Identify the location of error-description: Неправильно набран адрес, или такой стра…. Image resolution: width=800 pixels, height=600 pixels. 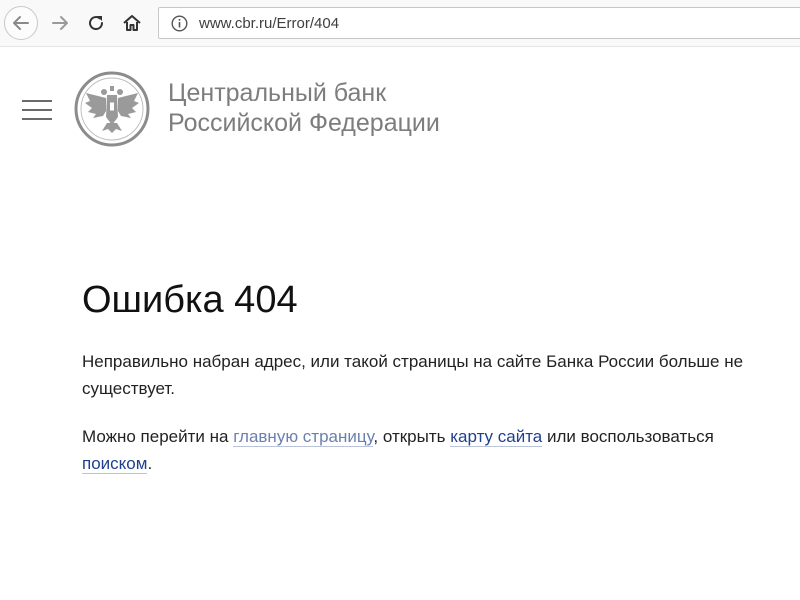
(441, 375).